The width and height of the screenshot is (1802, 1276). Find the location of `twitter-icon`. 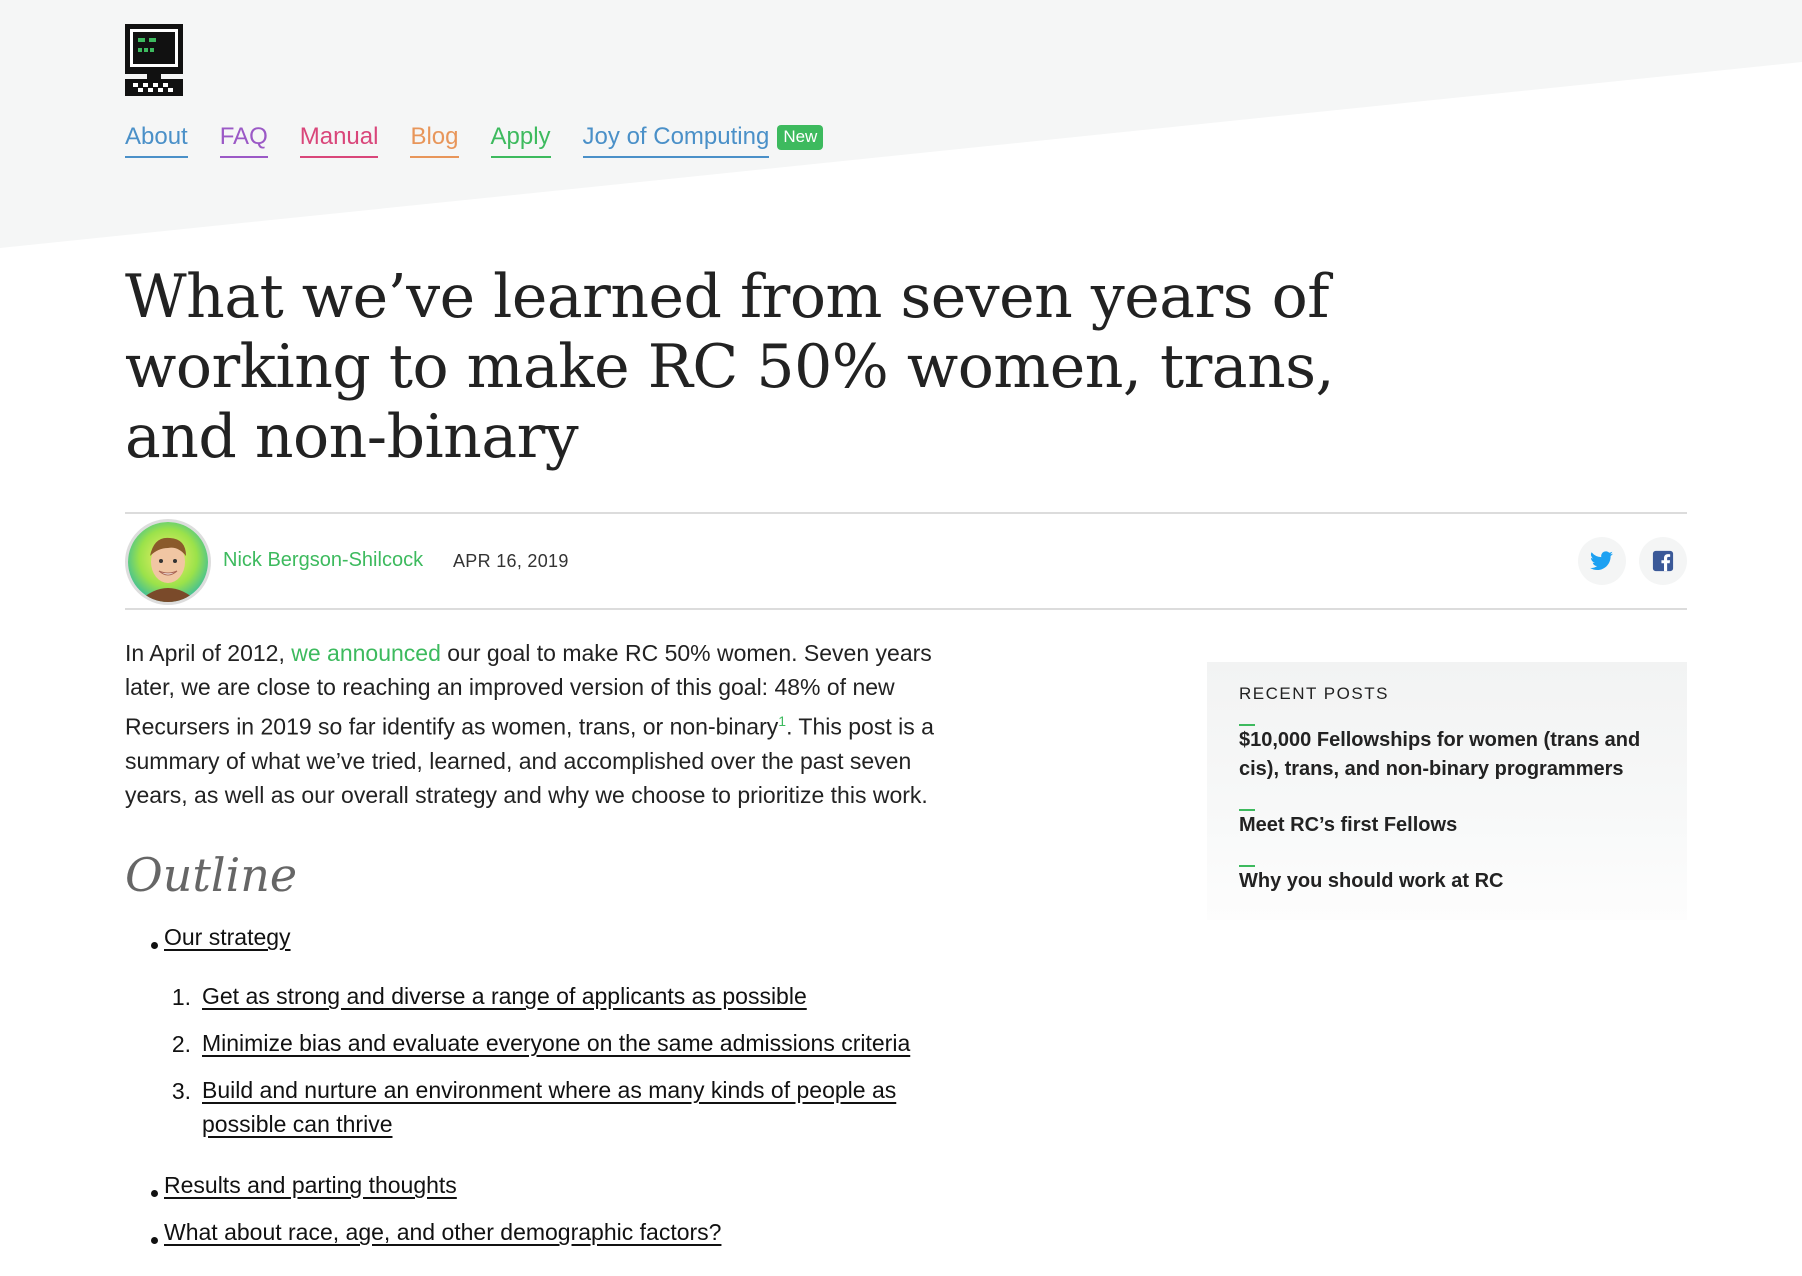

twitter-icon is located at coordinates (1601, 560).